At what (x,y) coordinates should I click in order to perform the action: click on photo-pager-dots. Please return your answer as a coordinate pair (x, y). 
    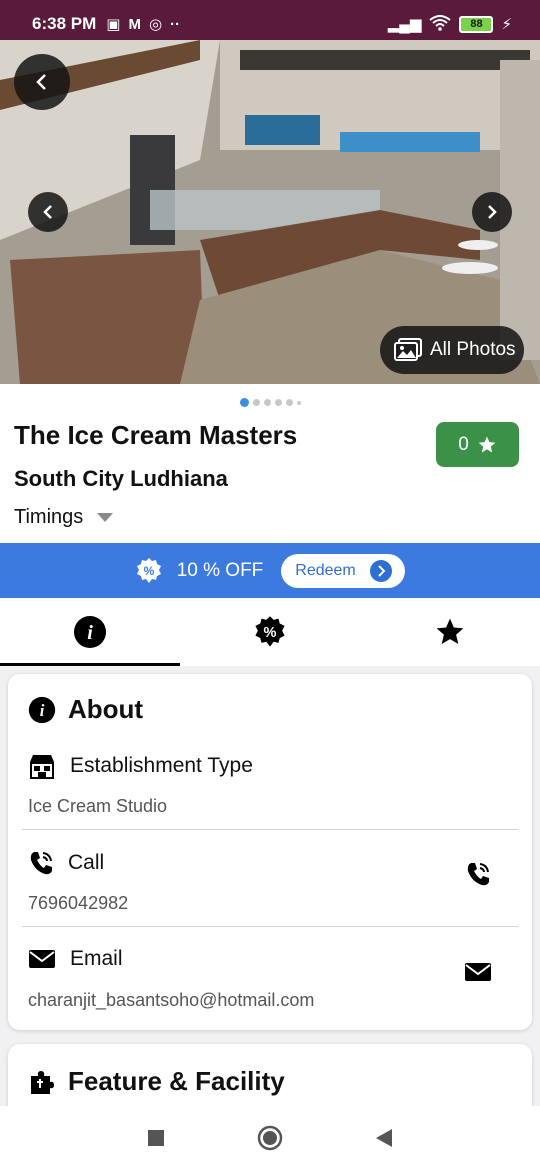
    Looking at the image, I should click on (270, 402).